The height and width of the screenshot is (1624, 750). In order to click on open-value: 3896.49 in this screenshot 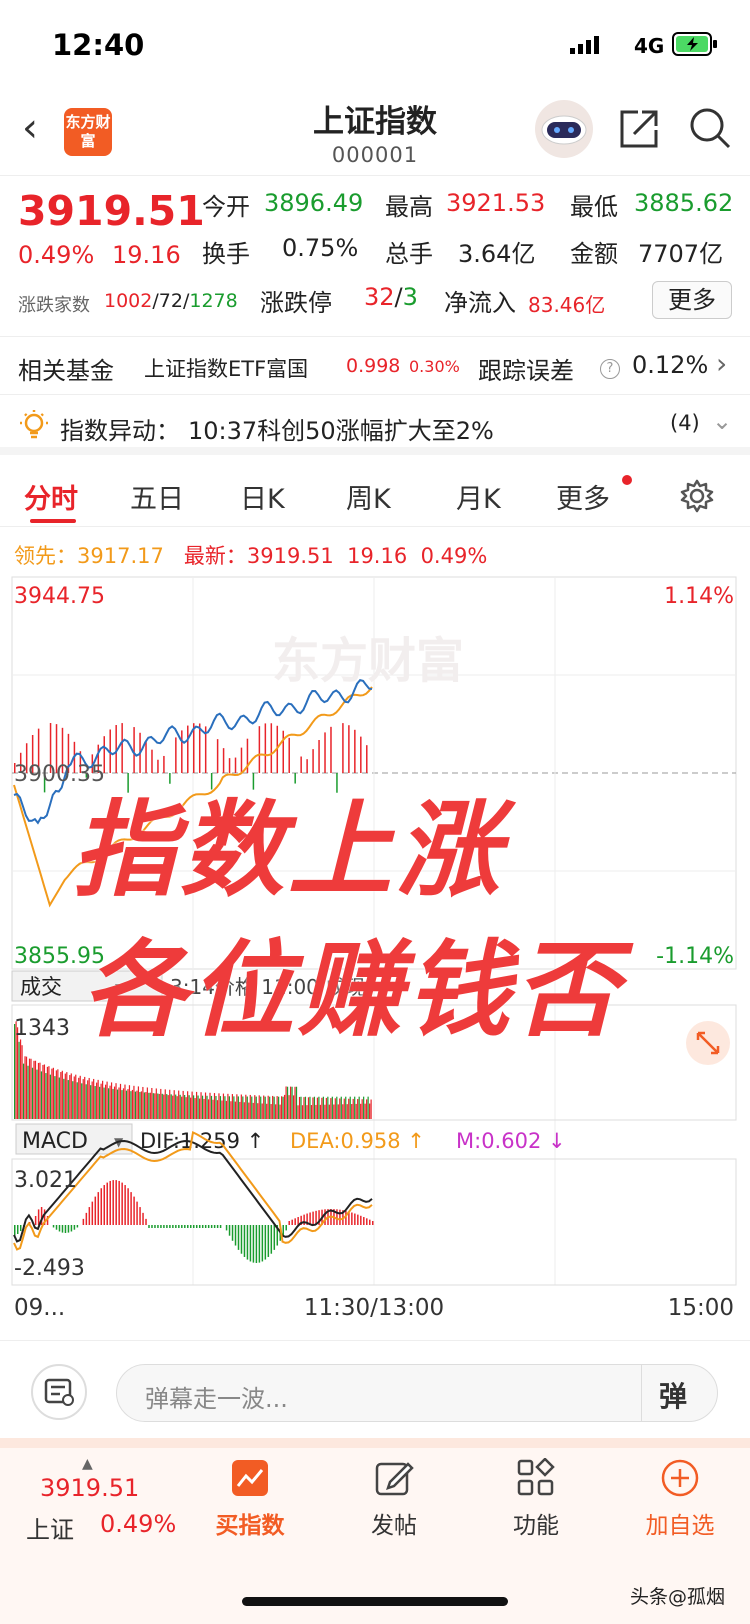, I will do `click(314, 203)`.